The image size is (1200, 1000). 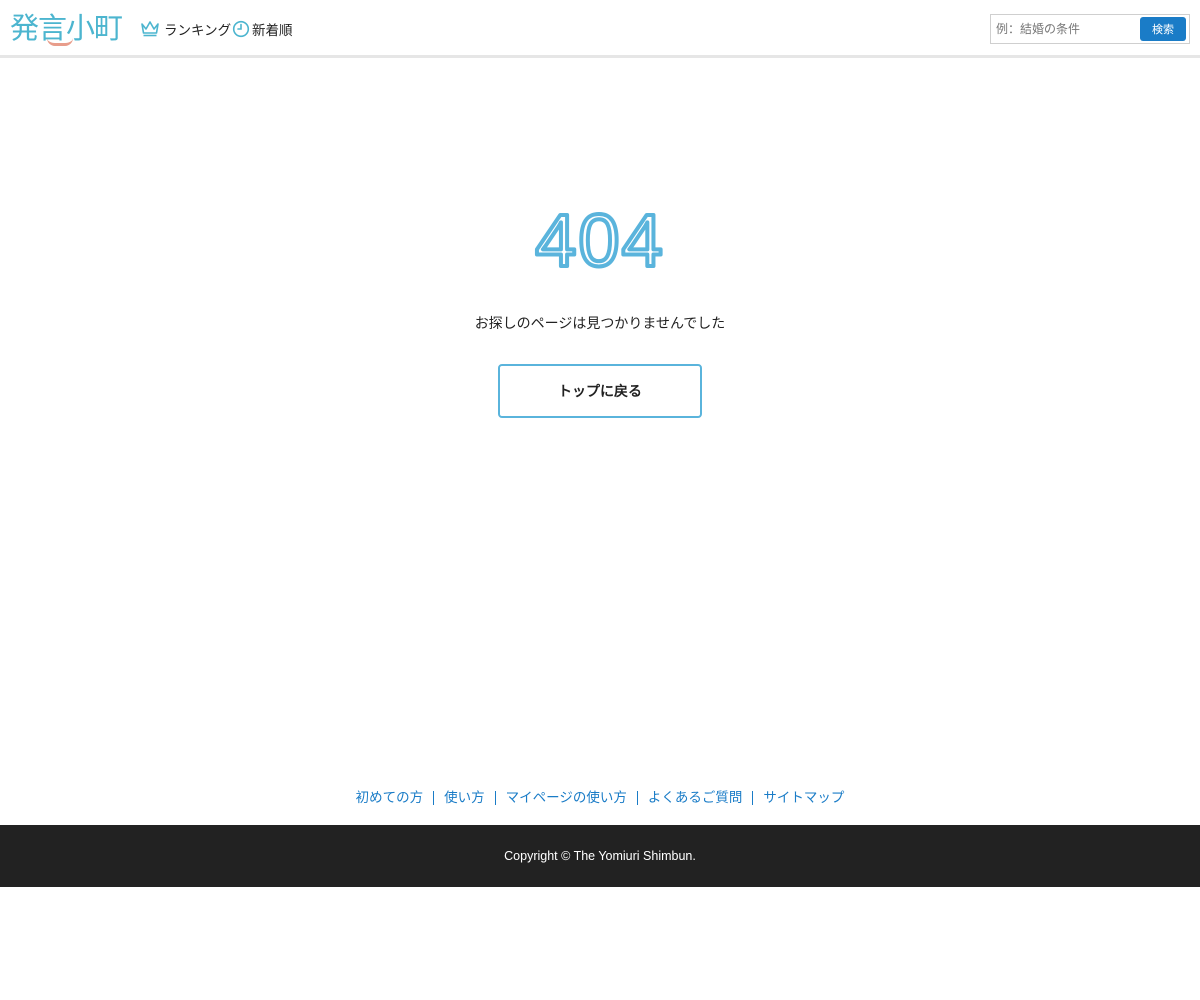 I want to click on footer-link-mypage-guide: マイページの使い方, so click(x=566, y=798).